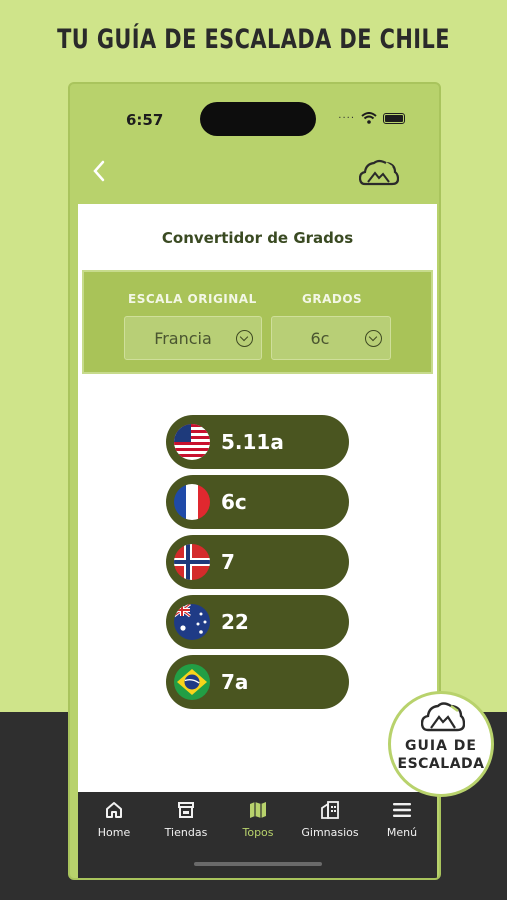  What do you see at coordinates (257, 622) in the screenshot?
I see `grade-row-australia: 22` at bounding box center [257, 622].